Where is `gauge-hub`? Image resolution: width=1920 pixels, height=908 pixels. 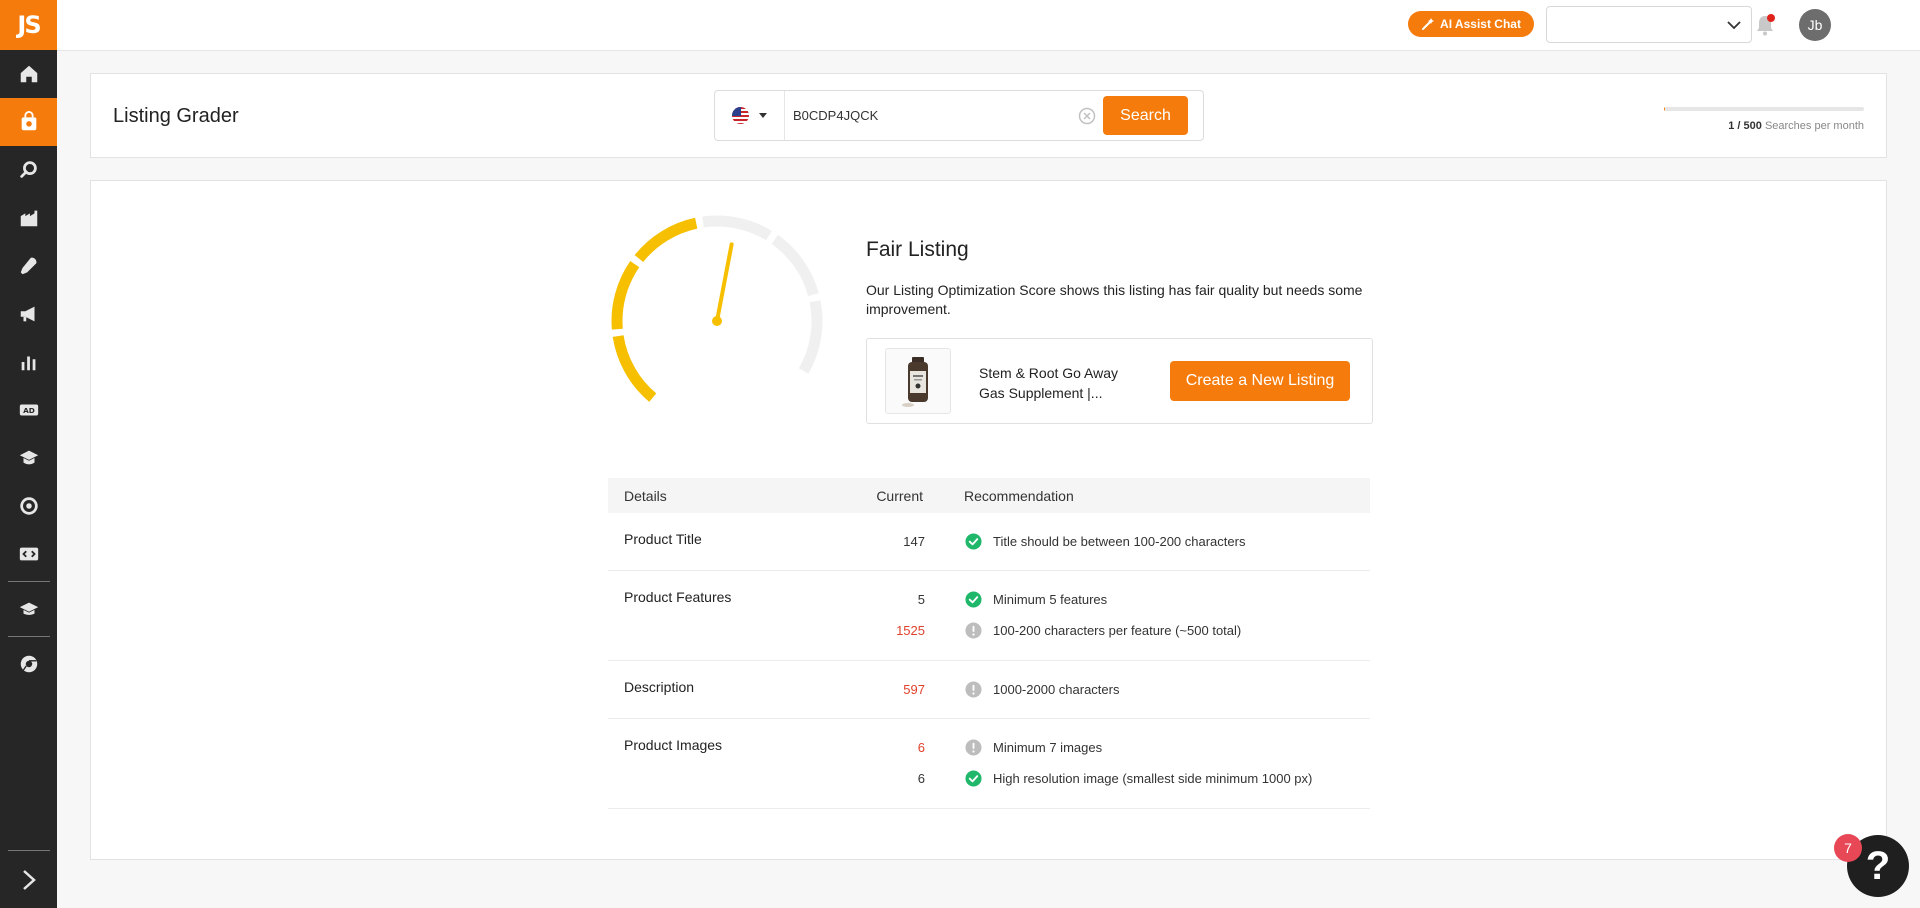 gauge-hub is located at coordinates (717, 321).